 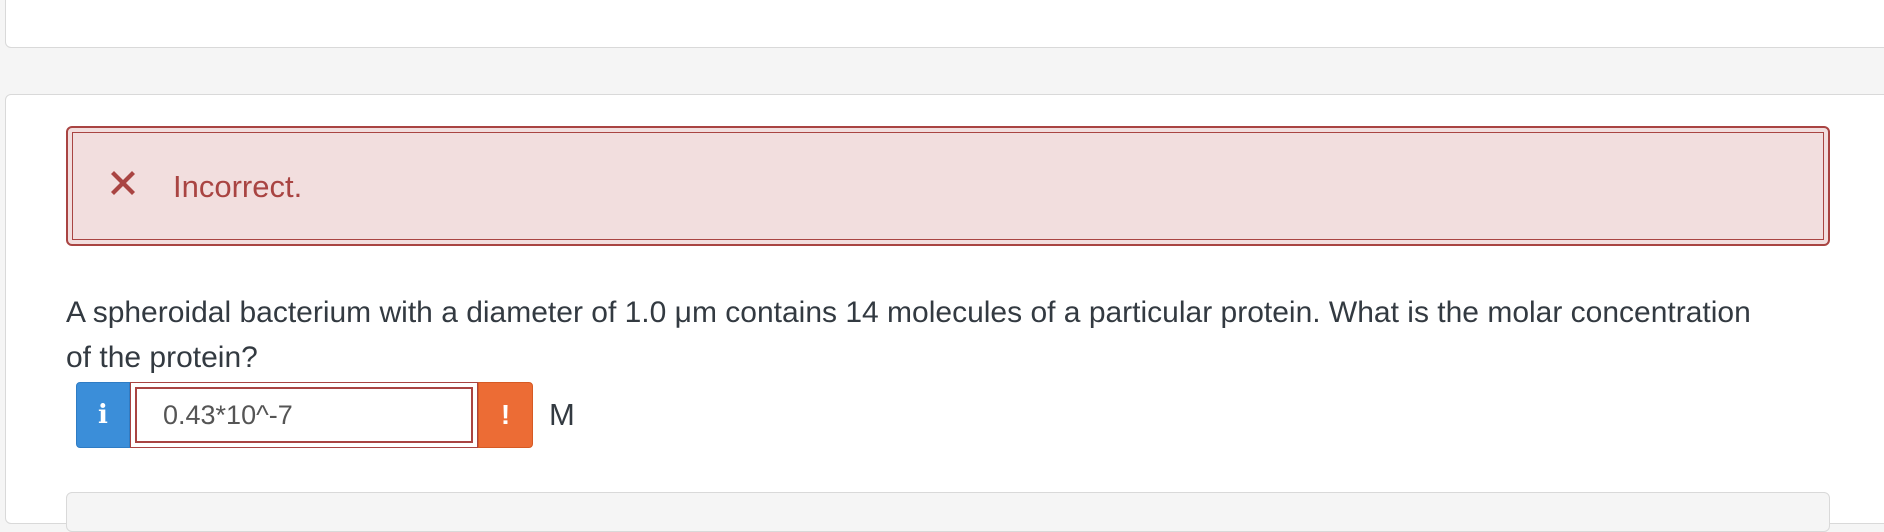 I want to click on answer-input-wrapper, so click(x=304, y=415).